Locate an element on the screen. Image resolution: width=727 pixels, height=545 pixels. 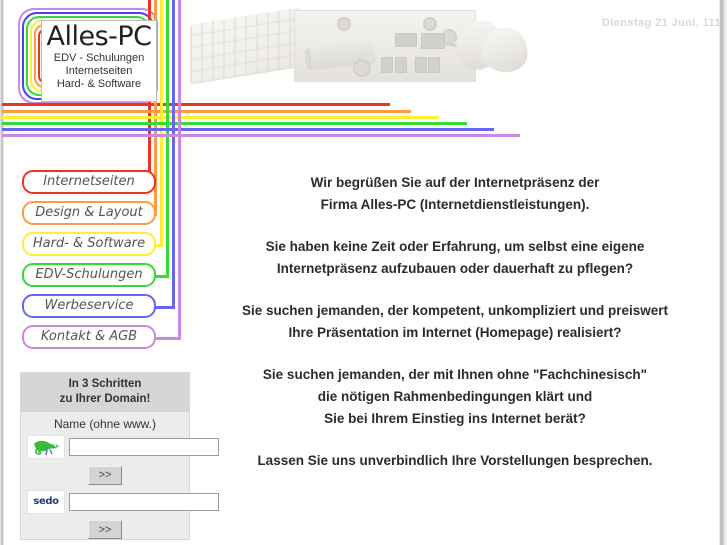
nav-item-internetseiten: Internetseiten is located at coordinates (89, 182).